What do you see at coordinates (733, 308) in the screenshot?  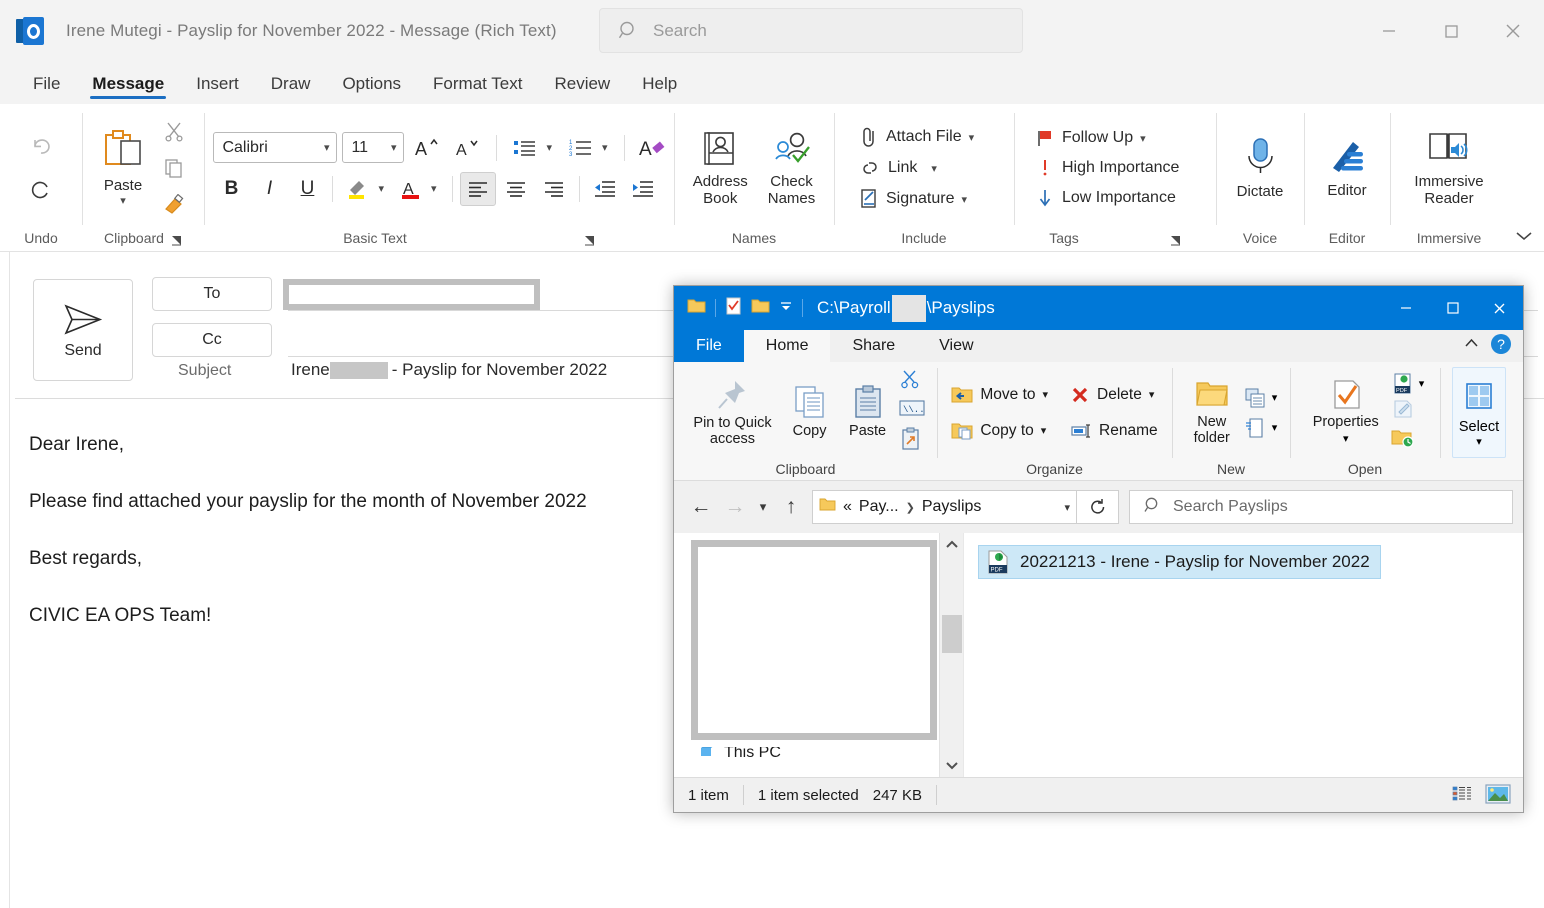 I see `properties-icon` at bounding box center [733, 308].